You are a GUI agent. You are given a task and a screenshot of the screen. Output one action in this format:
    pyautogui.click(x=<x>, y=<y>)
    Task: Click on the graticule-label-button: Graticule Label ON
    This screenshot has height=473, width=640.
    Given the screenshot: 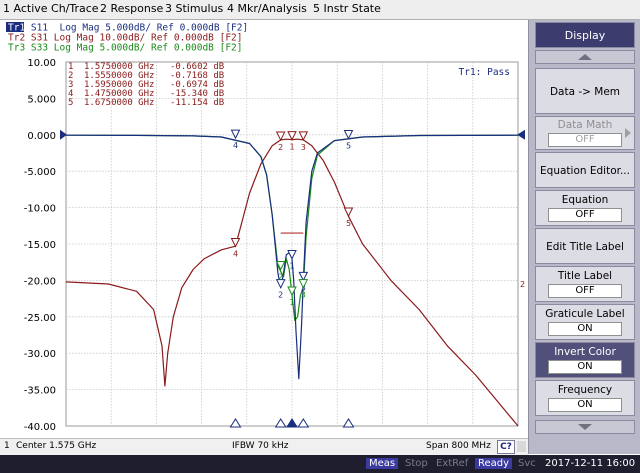 What is the action you would take?
    pyautogui.click(x=585, y=322)
    